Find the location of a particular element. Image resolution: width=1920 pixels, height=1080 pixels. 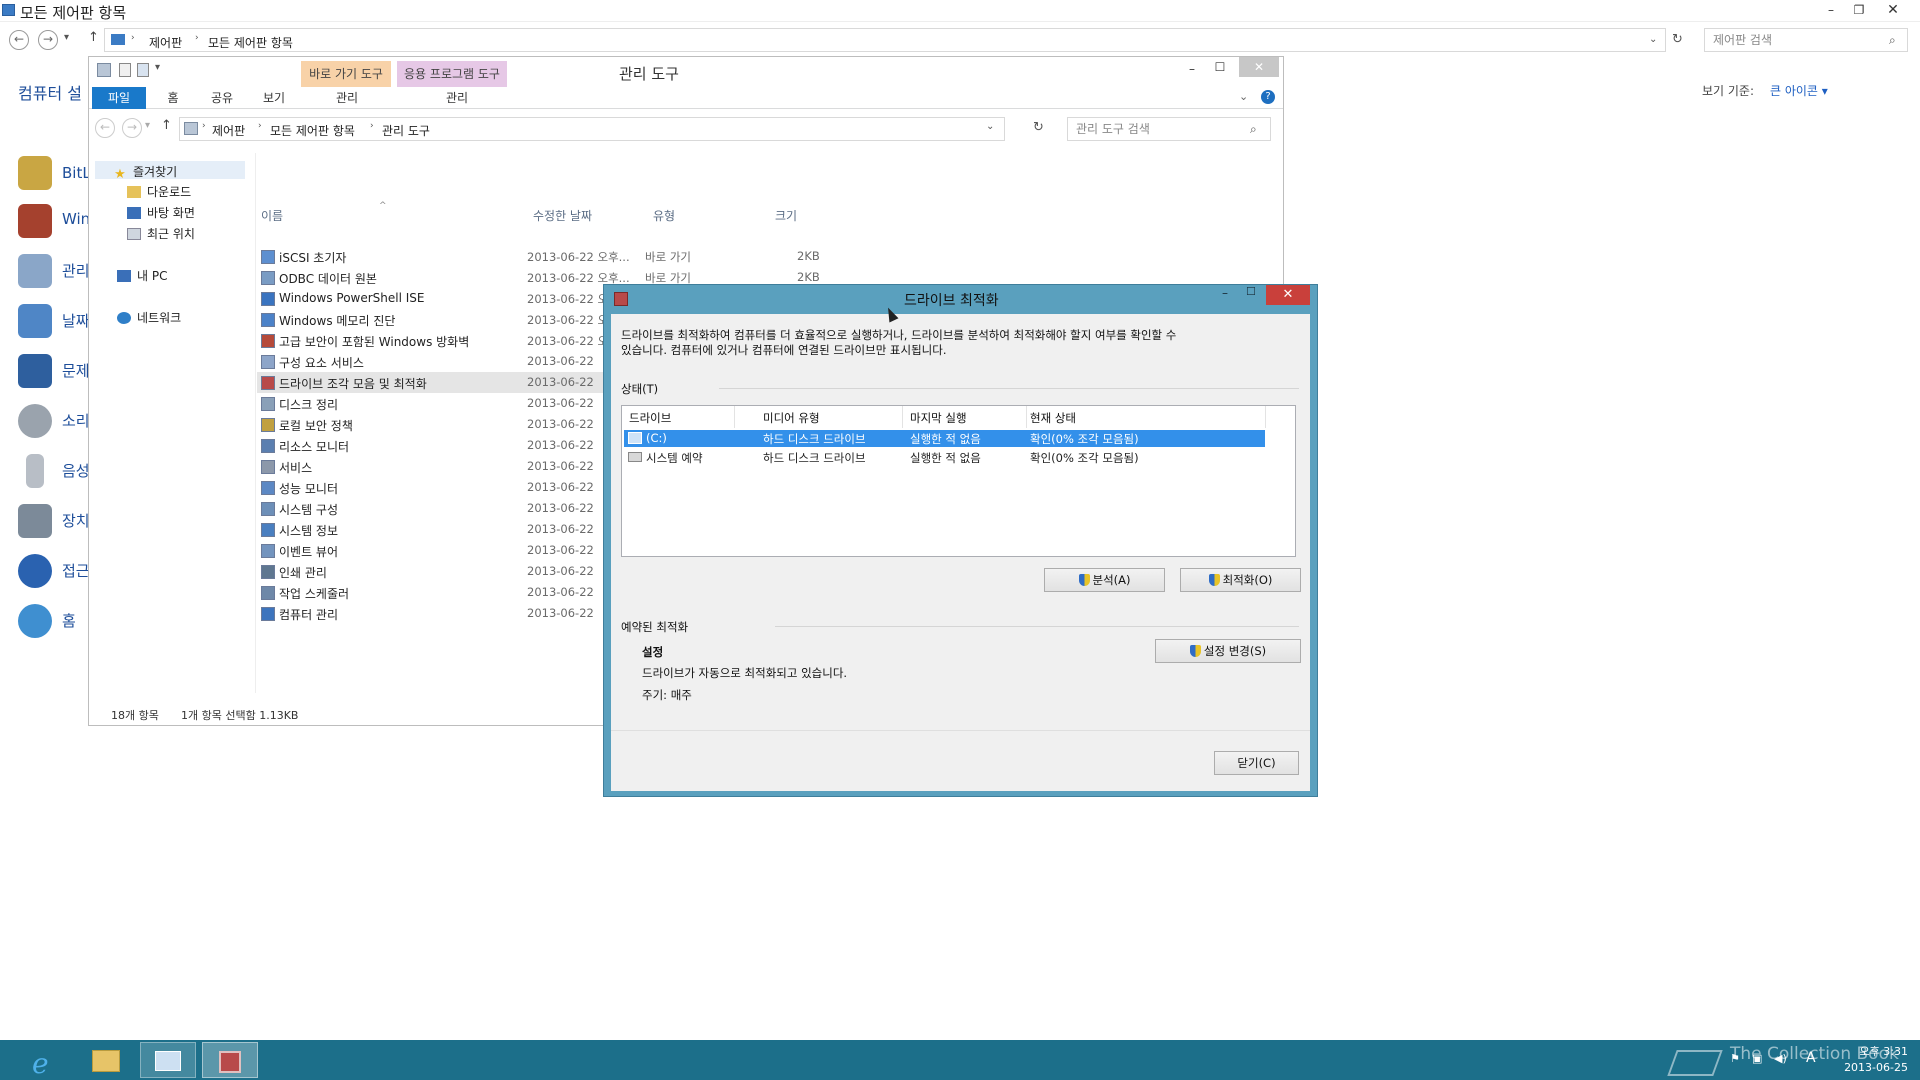

cp-item-bitlocker: BitL 화 is located at coordinates (54, 172).